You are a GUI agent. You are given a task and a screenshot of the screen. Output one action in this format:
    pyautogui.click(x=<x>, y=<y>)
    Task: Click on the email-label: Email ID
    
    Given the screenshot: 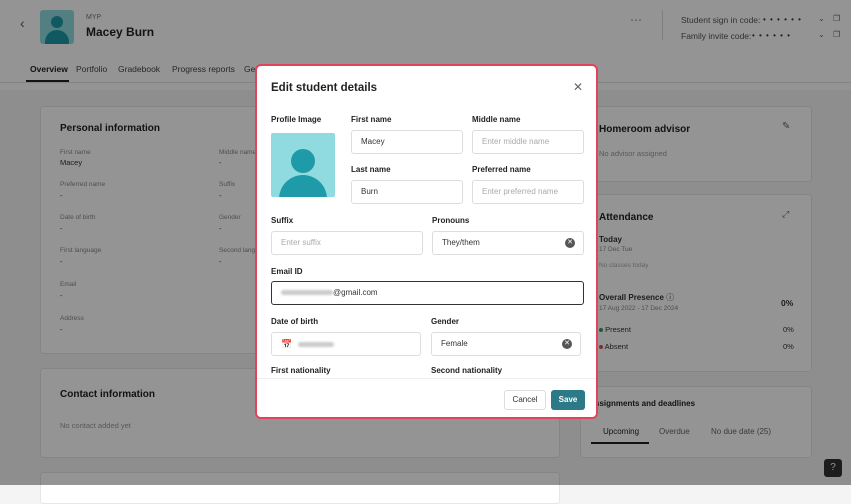 What is the action you would take?
    pyautogui.click(x=287, y=271)
    